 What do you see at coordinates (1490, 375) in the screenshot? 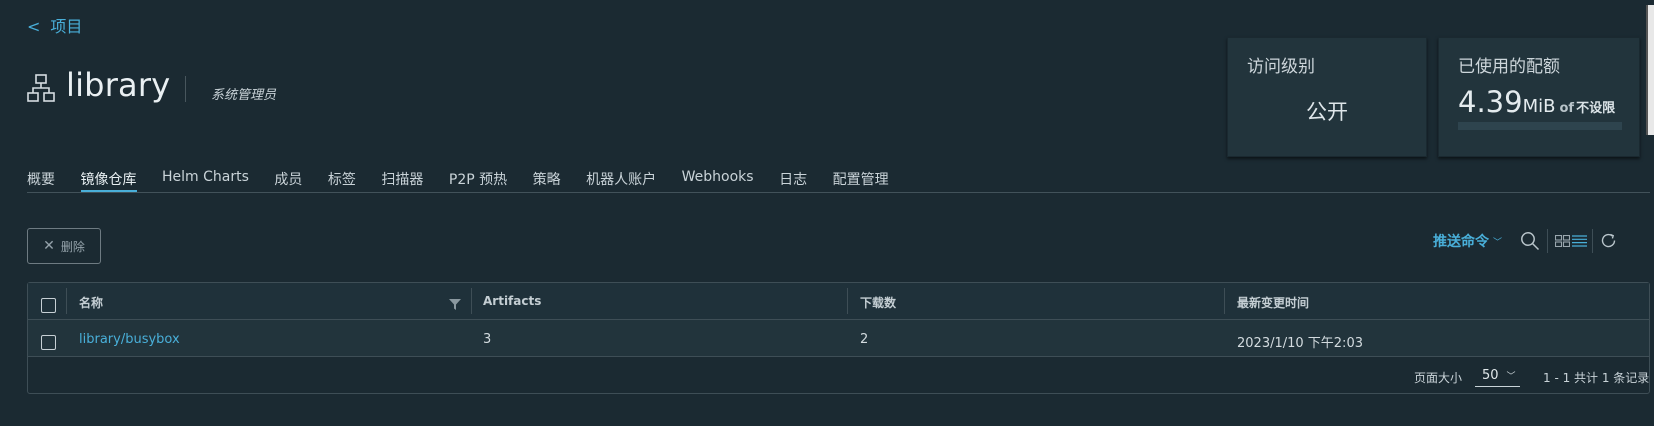
I see `page-size-value: 50` at bounding box center [1490, 375].